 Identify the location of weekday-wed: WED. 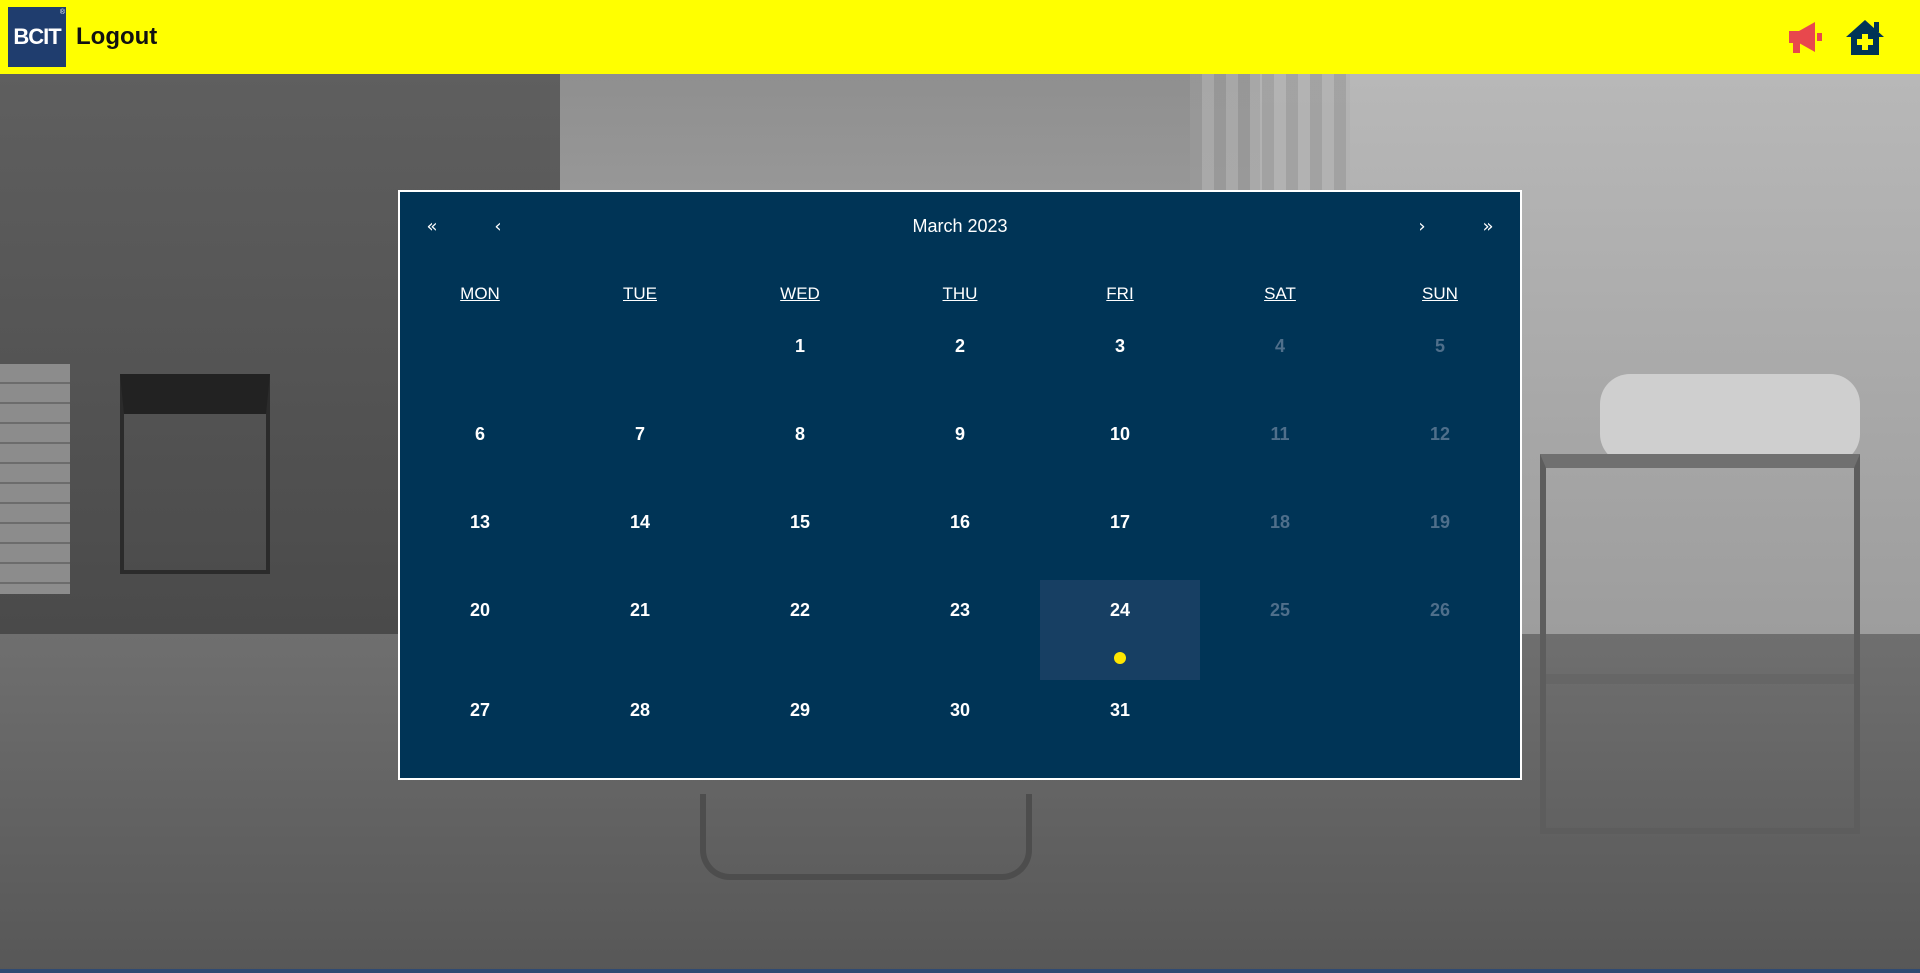
(800, 293).